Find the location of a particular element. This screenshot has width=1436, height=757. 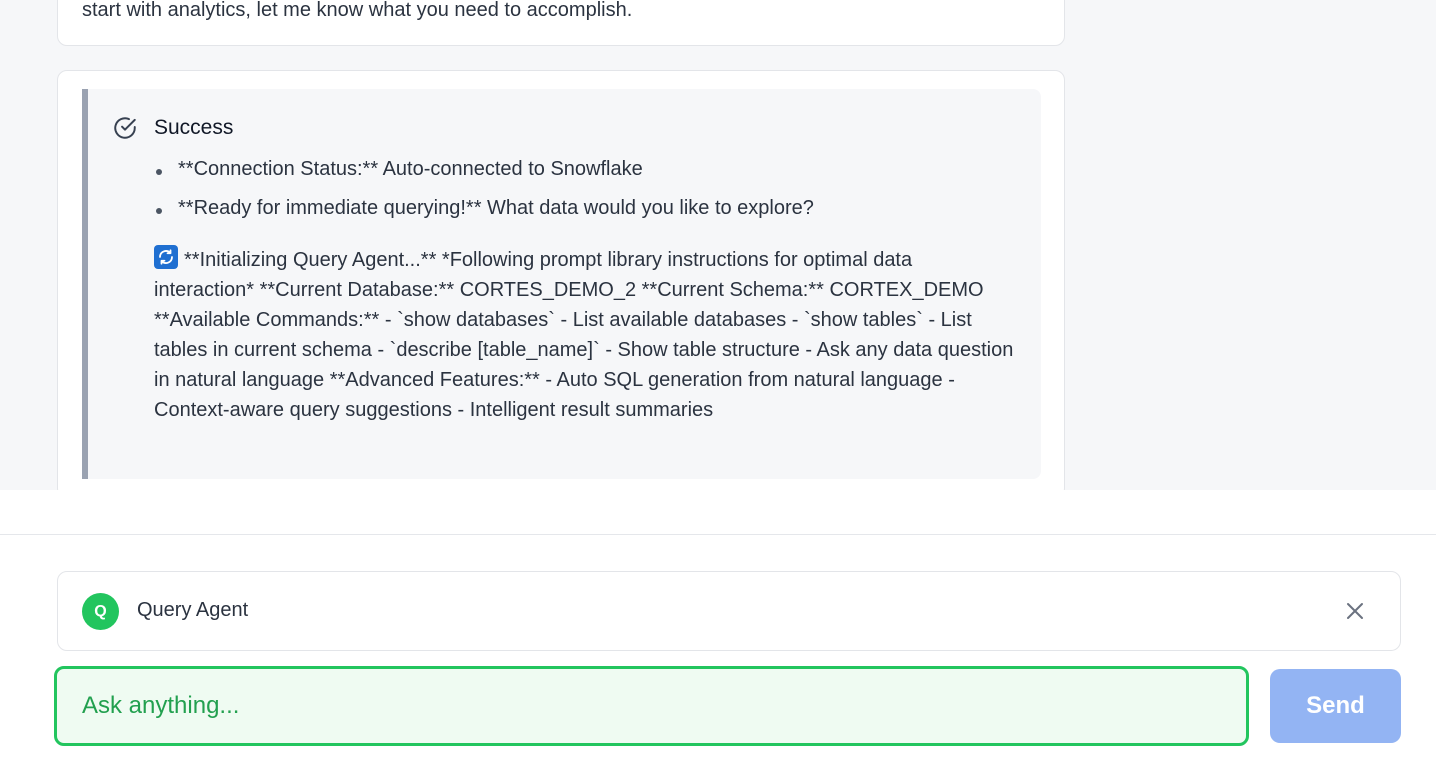

selected-agent-bar: Q Query Agent is located at coordinates (729, 611).